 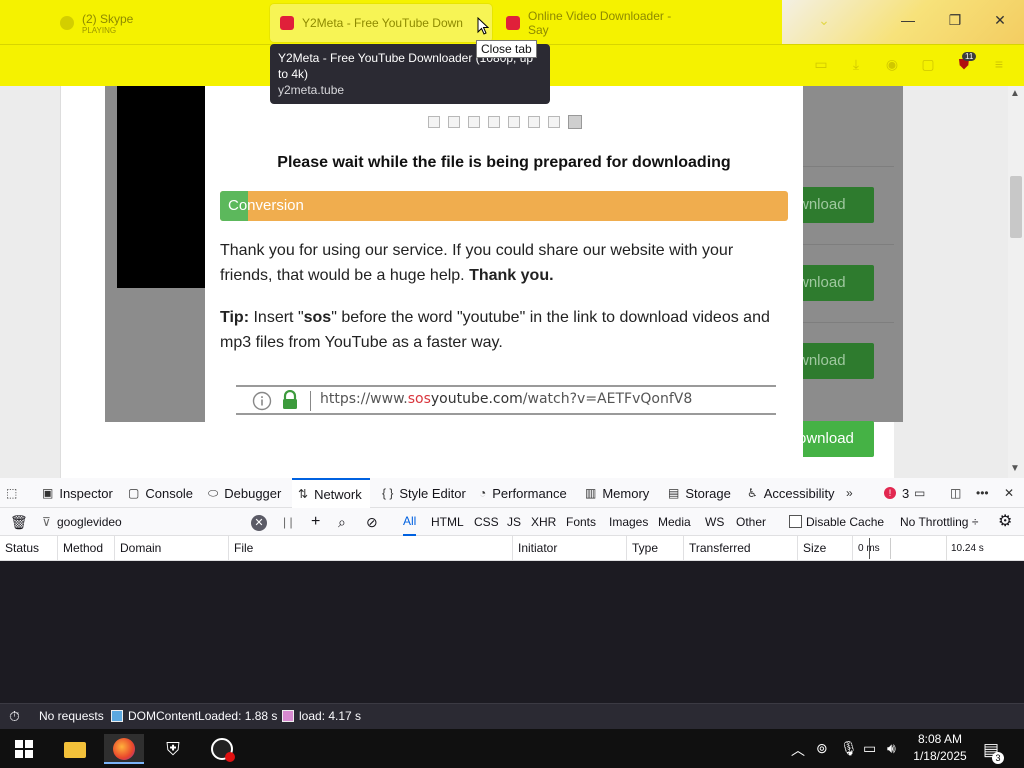 I want to click on tab-skype: (2) Skype PLAYING, so click(x=155, y=23).